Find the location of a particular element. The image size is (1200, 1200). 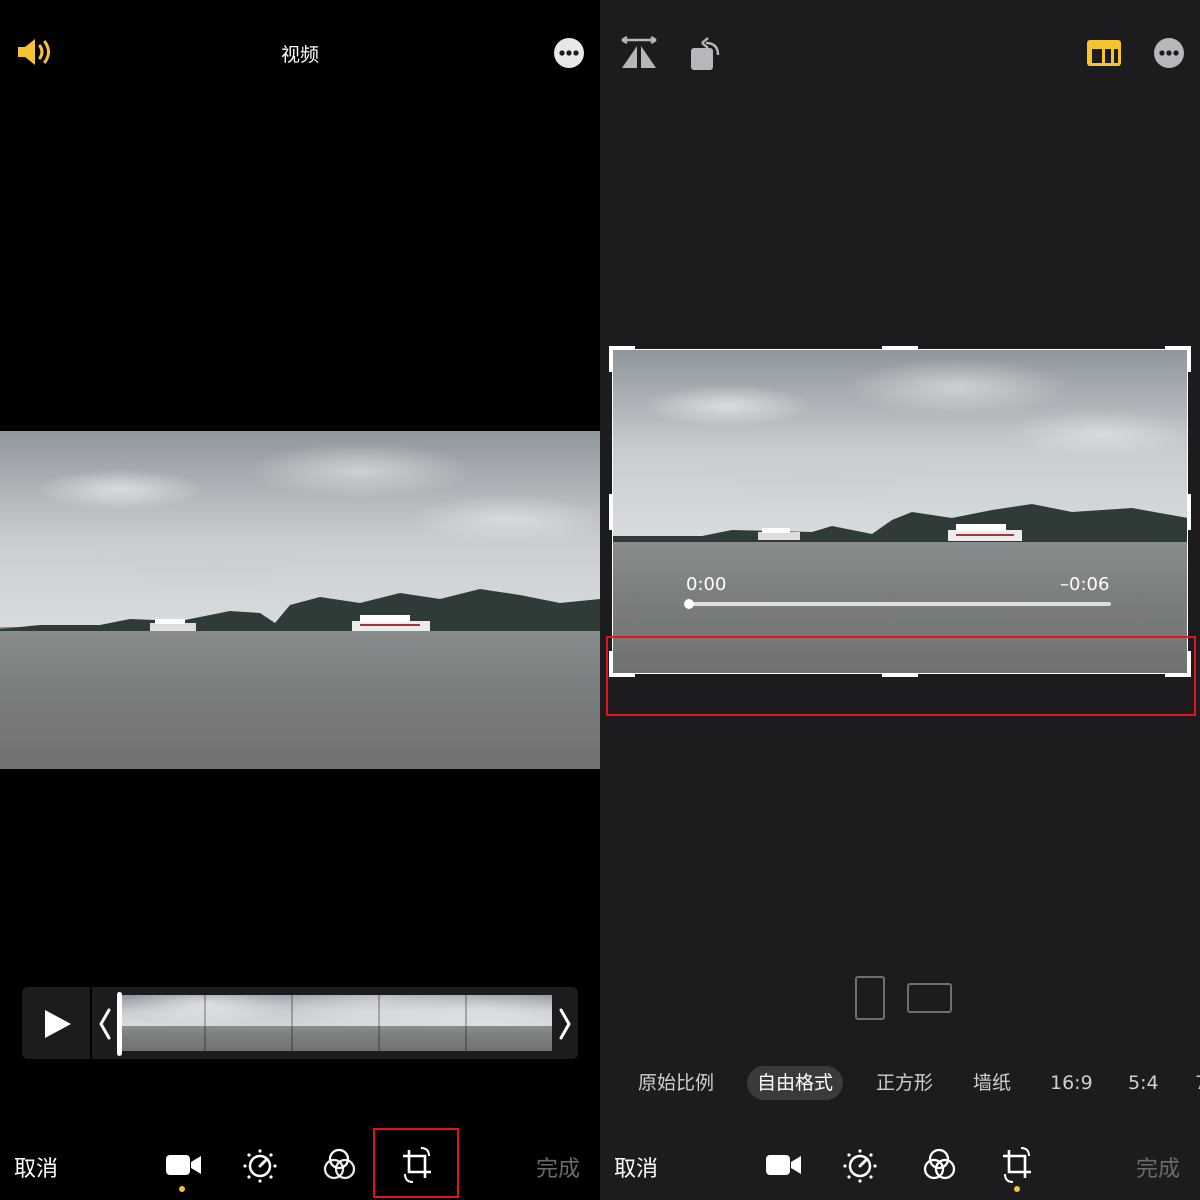

shoreline-image is located at coordinates (300, 610).